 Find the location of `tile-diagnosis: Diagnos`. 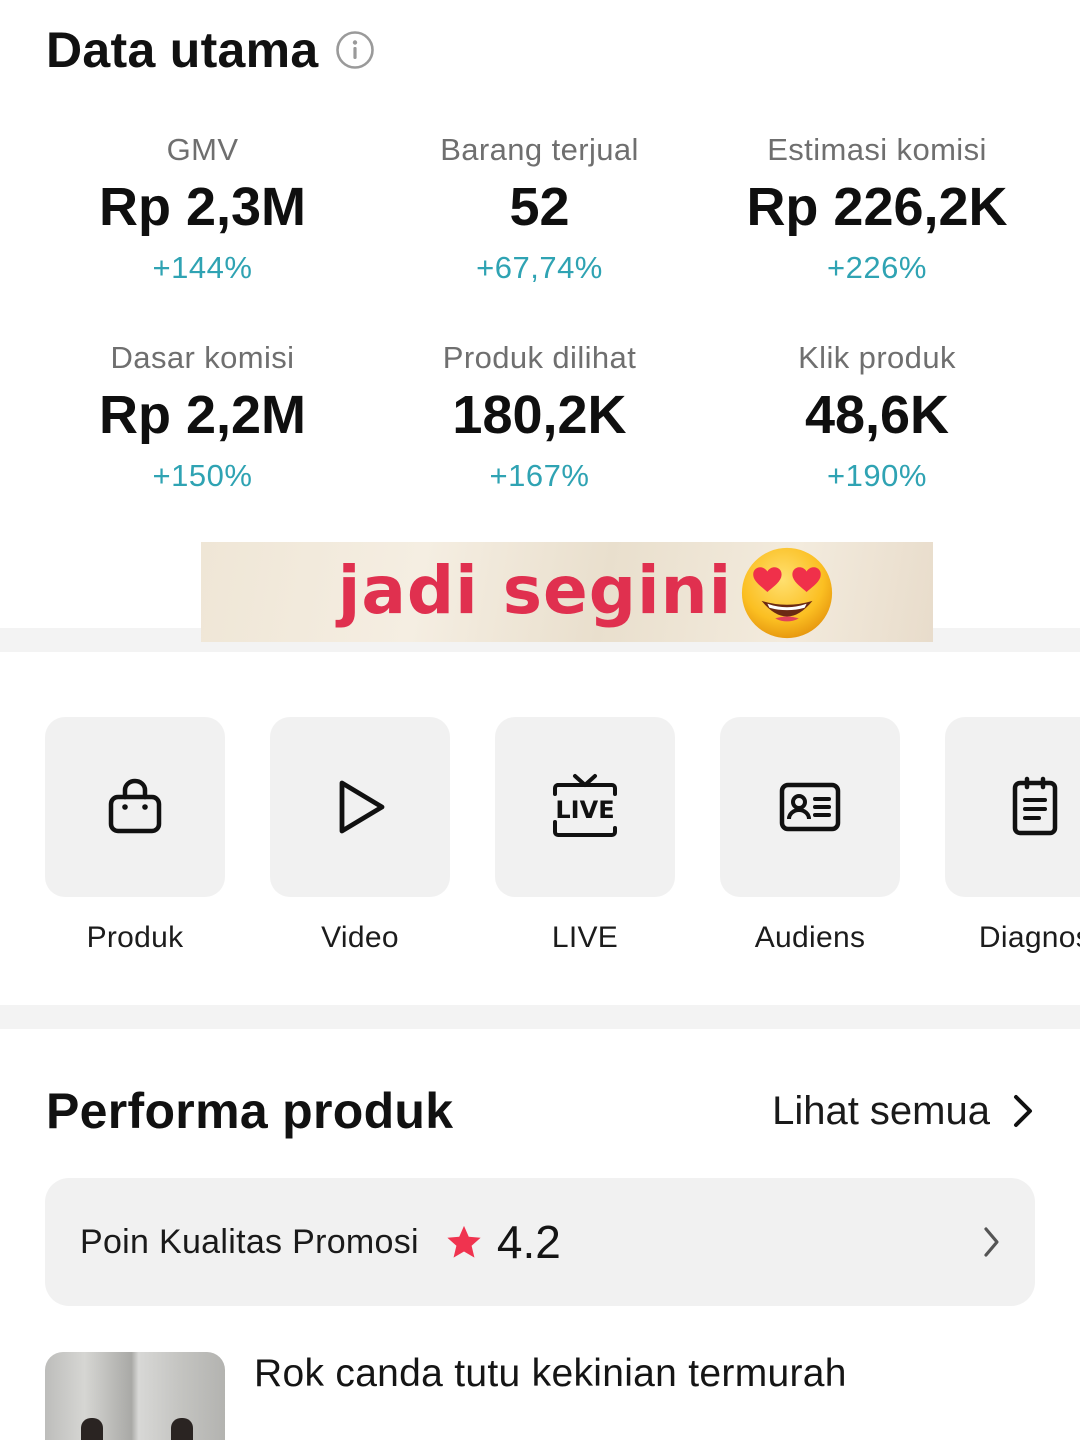

tile-diagnosis: Diagnos is located at coordinates (1012, 836).